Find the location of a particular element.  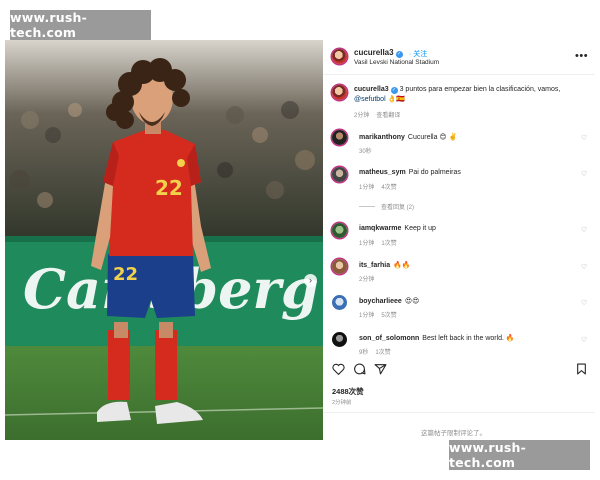

like-count: 2488次赞 is located at coordinates (348, 391).